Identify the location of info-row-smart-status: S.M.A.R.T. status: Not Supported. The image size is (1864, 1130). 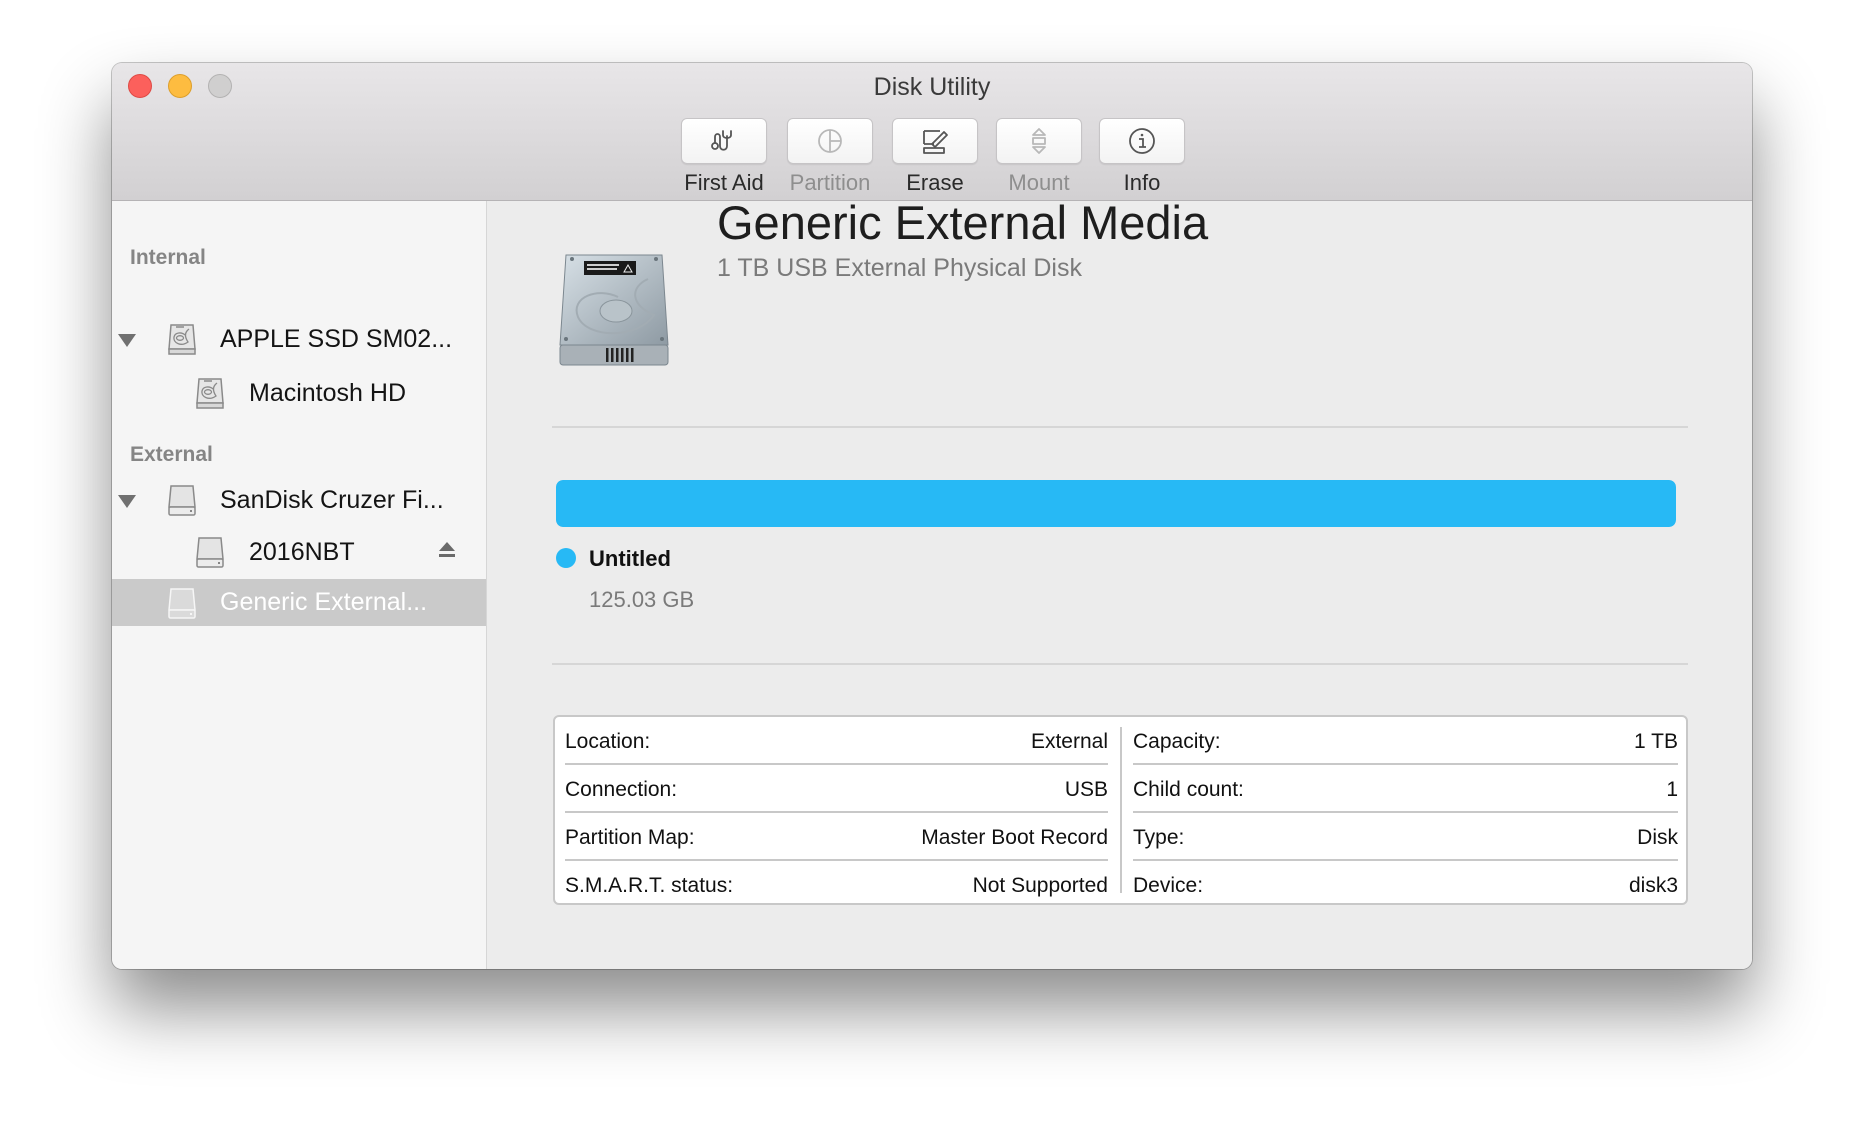
(836, 885).